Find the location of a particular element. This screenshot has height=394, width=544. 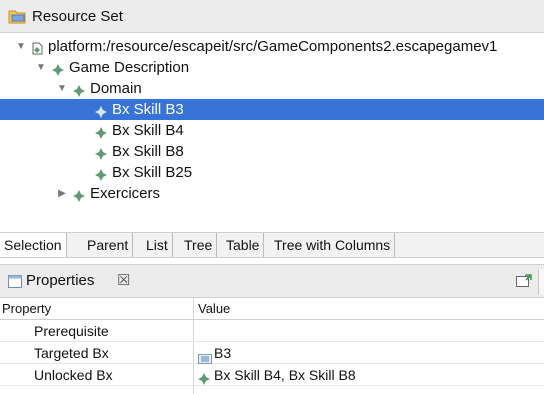

tab-parent: Parent is located at coordinates (108, 245).